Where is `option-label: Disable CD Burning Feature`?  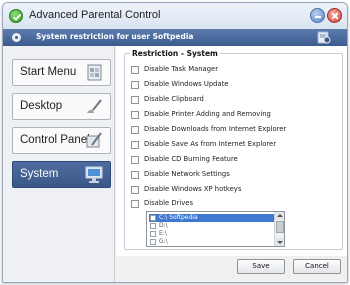
option-label: Disable CD Burning Feature is located at coordinates (191, 159).